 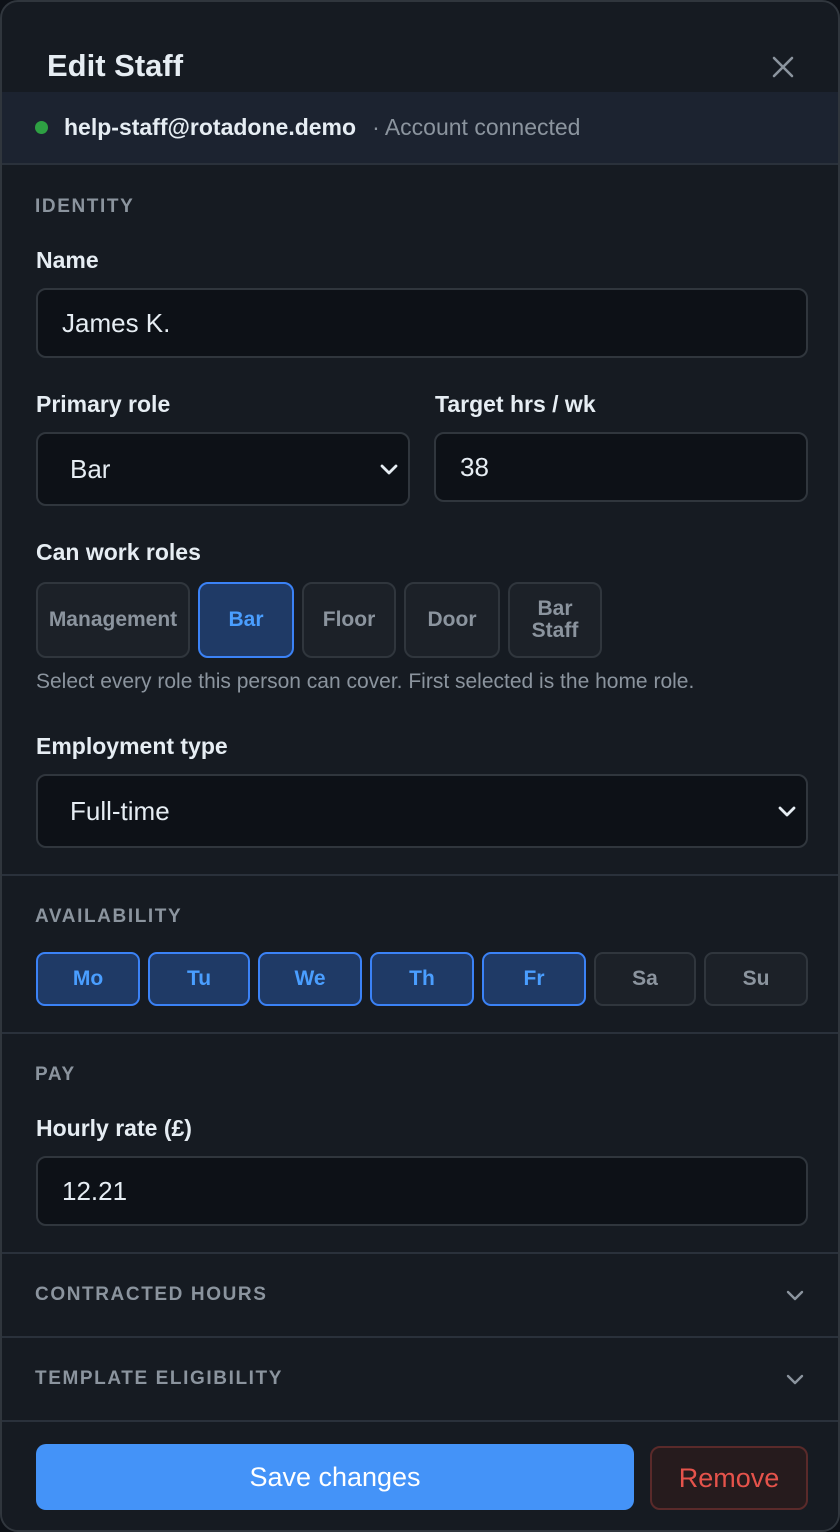 What do you see at coordinates (132, 746) in the screenshot?
I see `employment-type-label: Employment type` at bounding box center [132, 746].